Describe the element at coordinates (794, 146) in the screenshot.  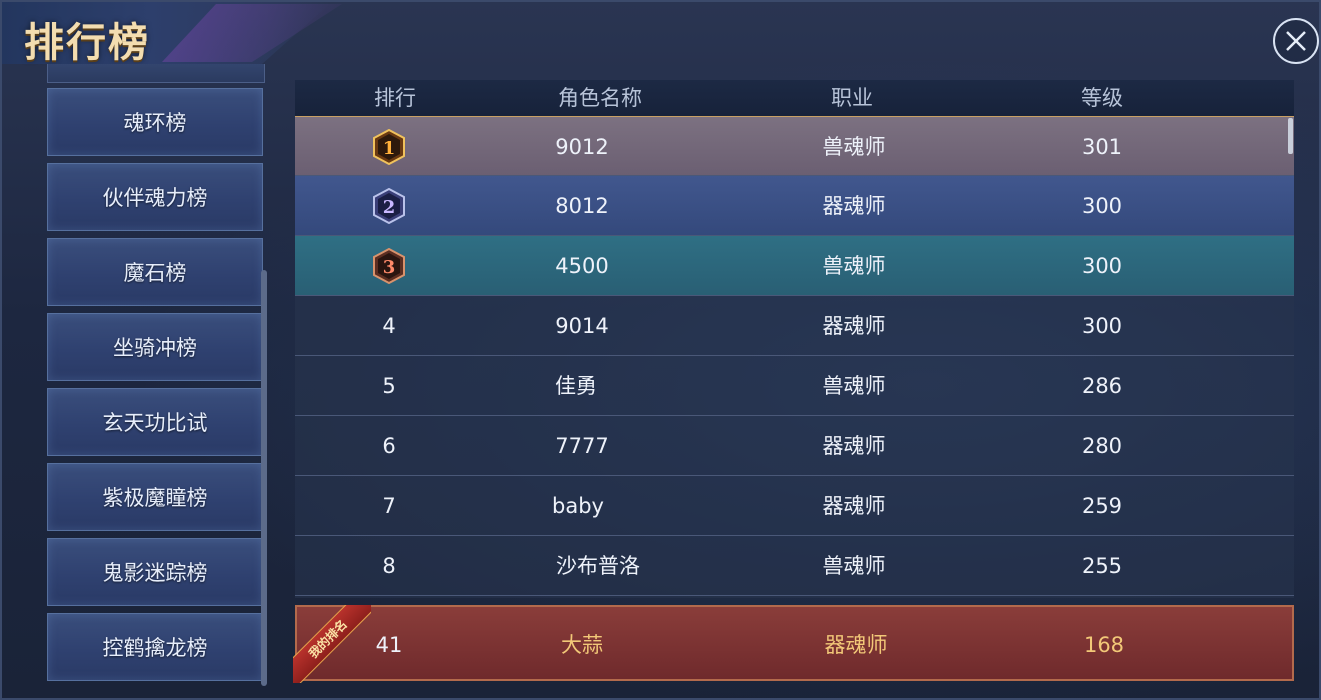
I see `table-row: 1 9012 兽魂师 301` at that location.